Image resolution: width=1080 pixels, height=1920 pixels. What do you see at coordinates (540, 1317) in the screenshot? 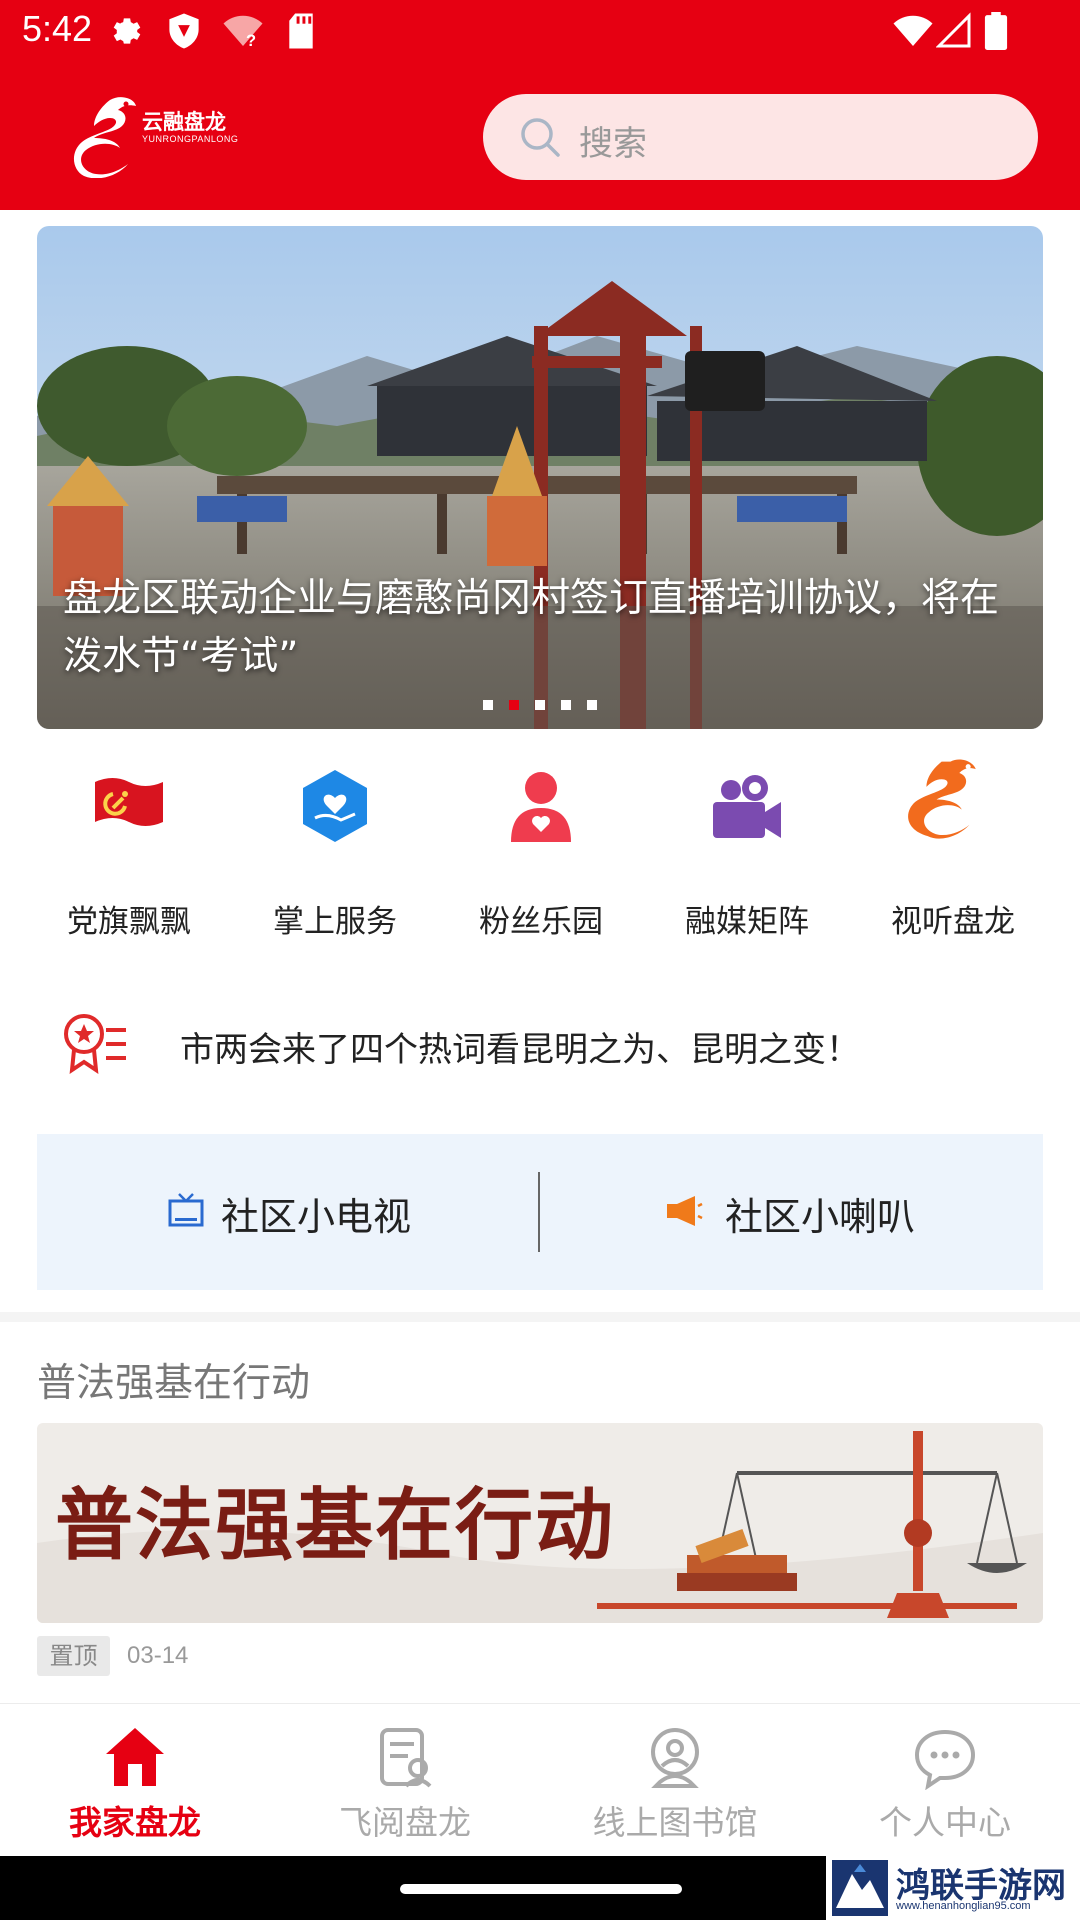
I see `section-divider` at bounding box center [540, 1317].